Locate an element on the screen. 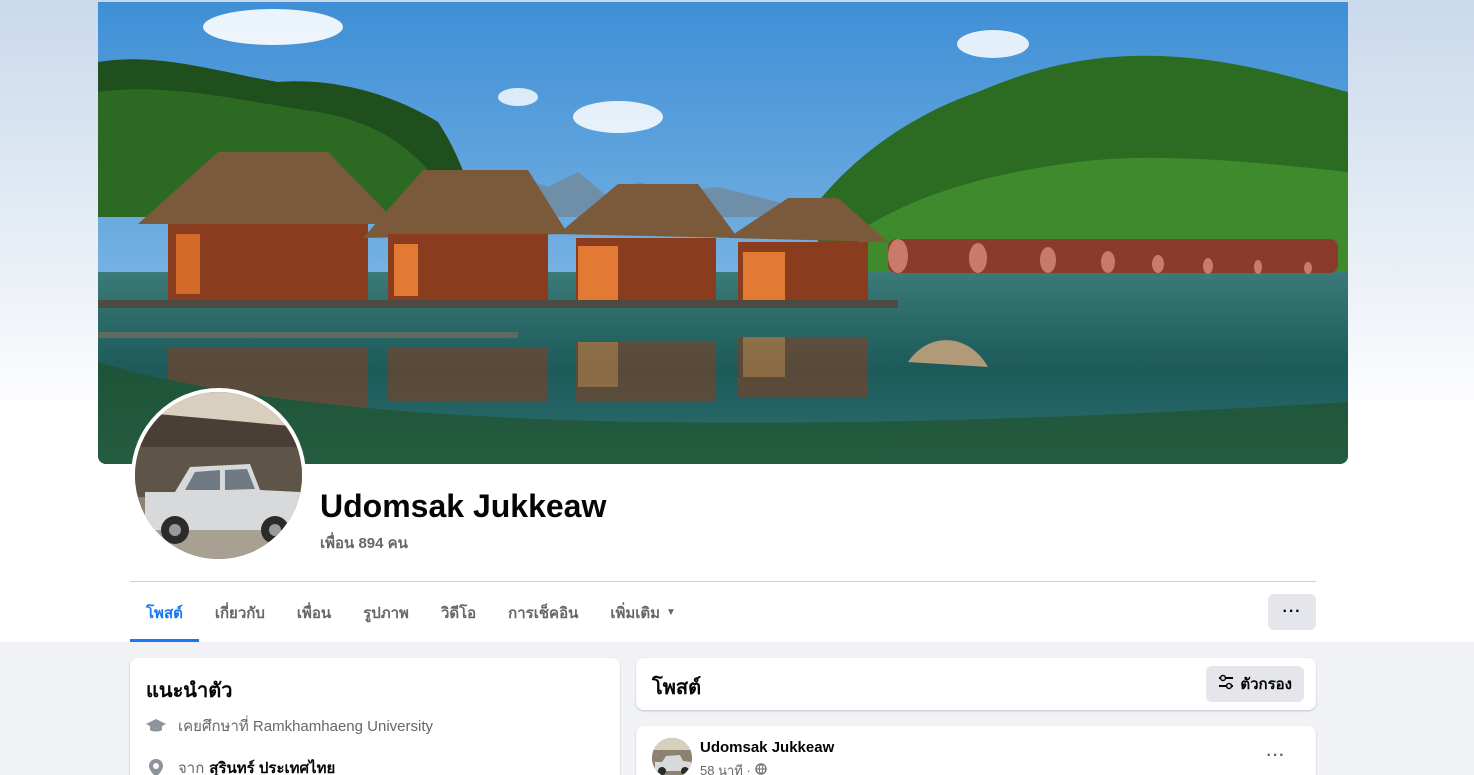 This screenshot has width=1474, height=775. tab-videos: วิดีโอ is located at coordinates (458, 612).